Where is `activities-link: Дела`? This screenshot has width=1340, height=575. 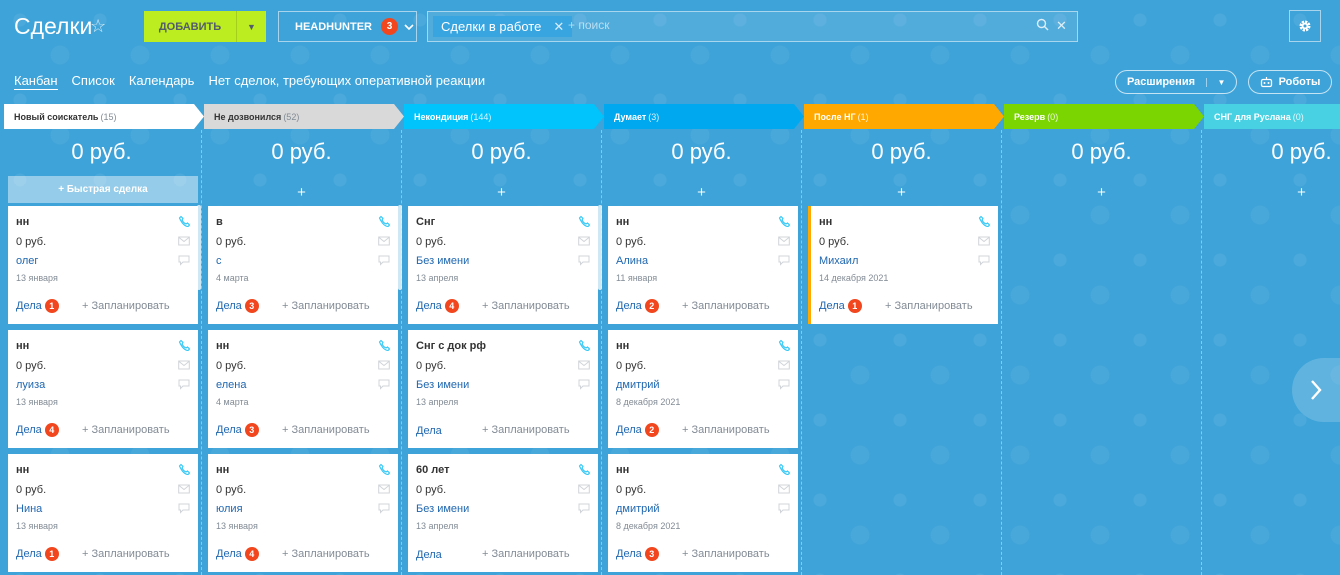 activities-link: Дела is located at coordinates (429, 431).